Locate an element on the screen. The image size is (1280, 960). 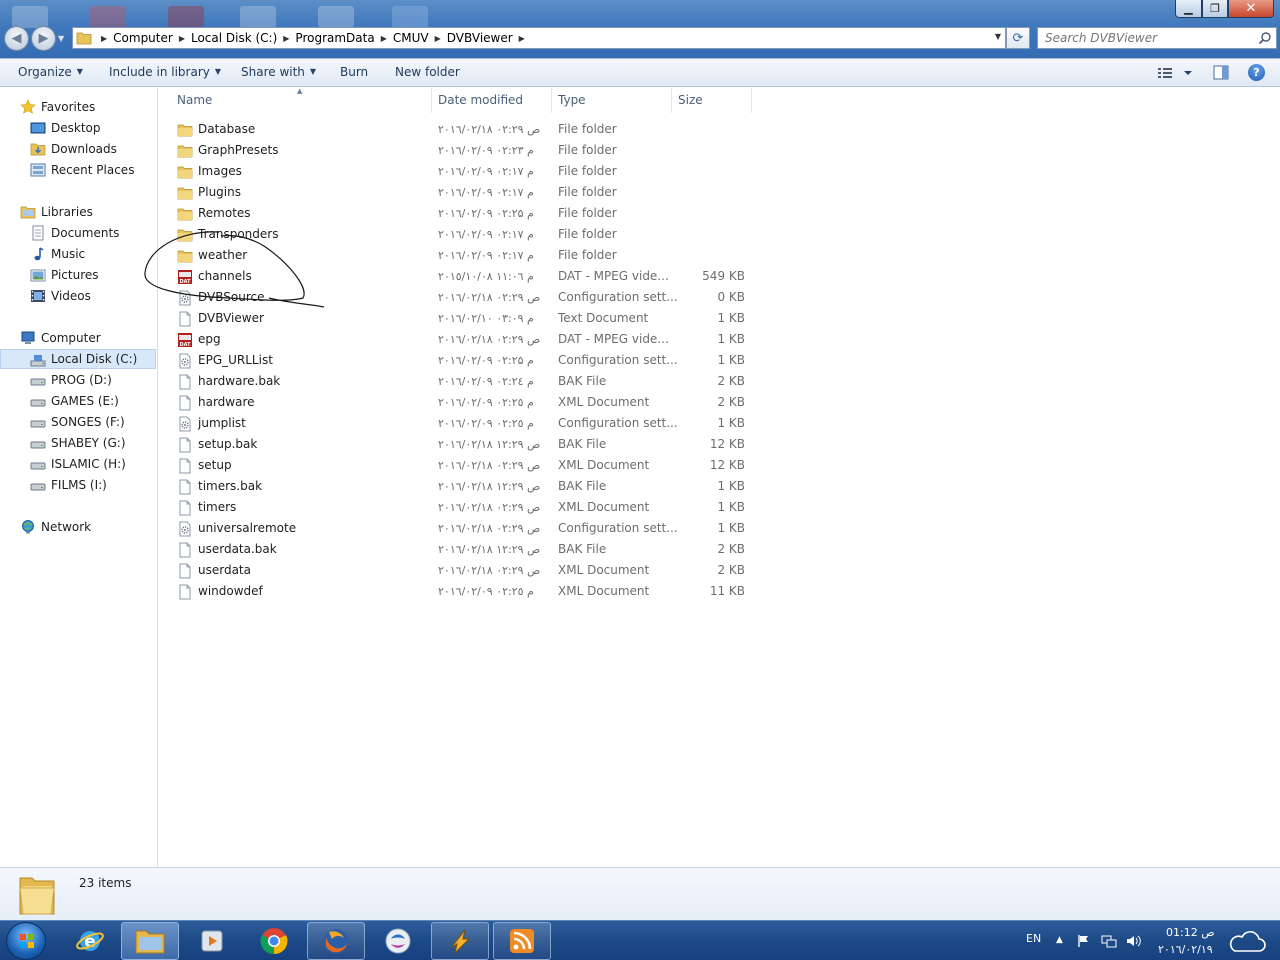
sidebar-item-islamic-h: ISLAMIC (H:) is located at coordinates (78, 464).